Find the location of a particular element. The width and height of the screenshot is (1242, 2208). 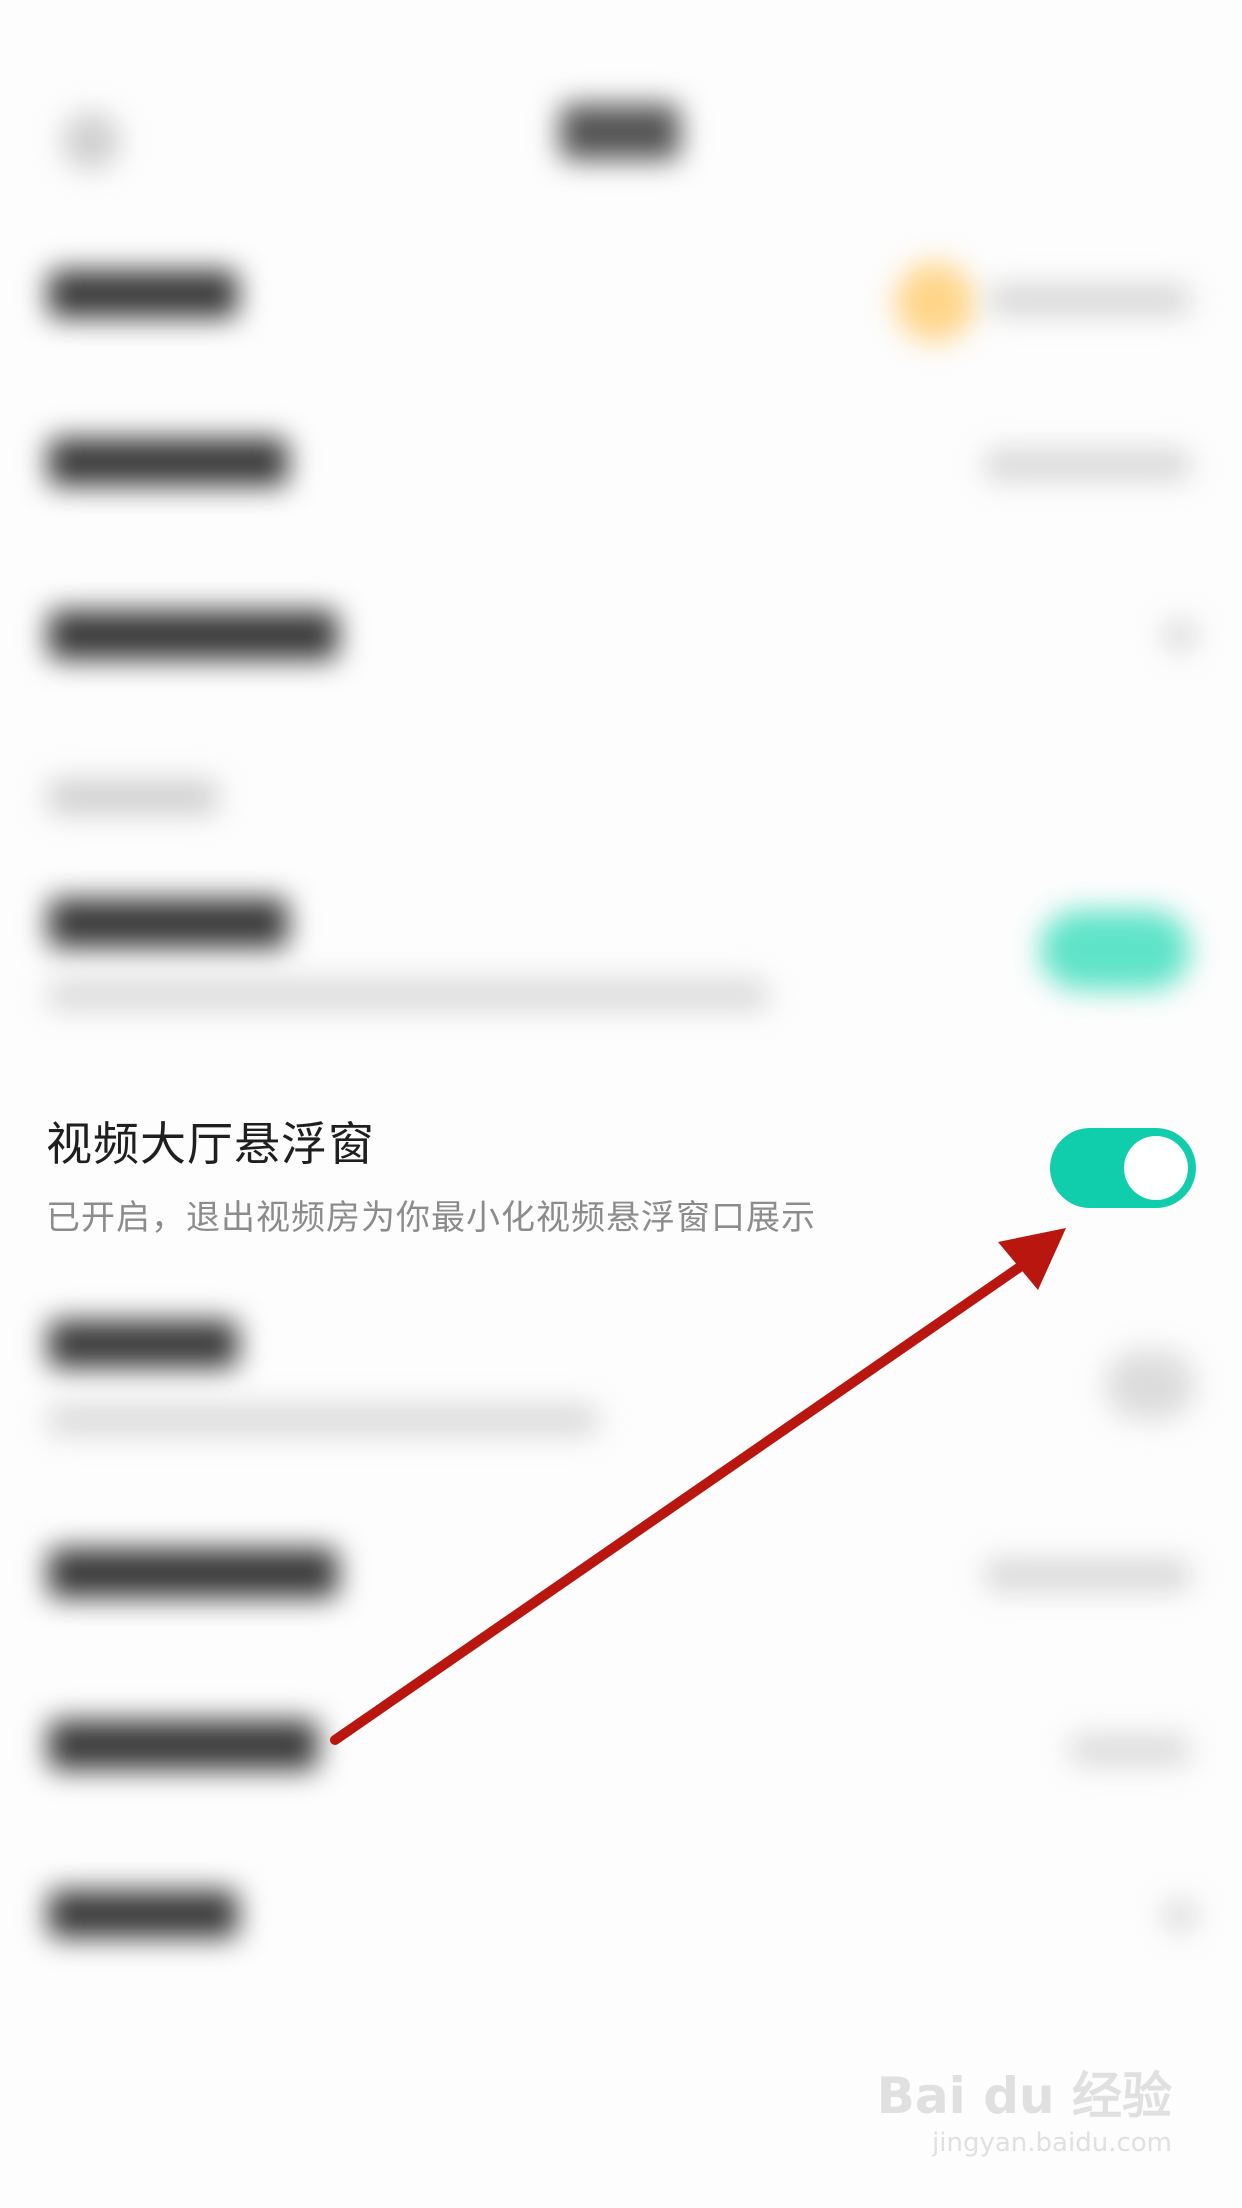

annotation-arrow is located at coordinates (698, 1486).